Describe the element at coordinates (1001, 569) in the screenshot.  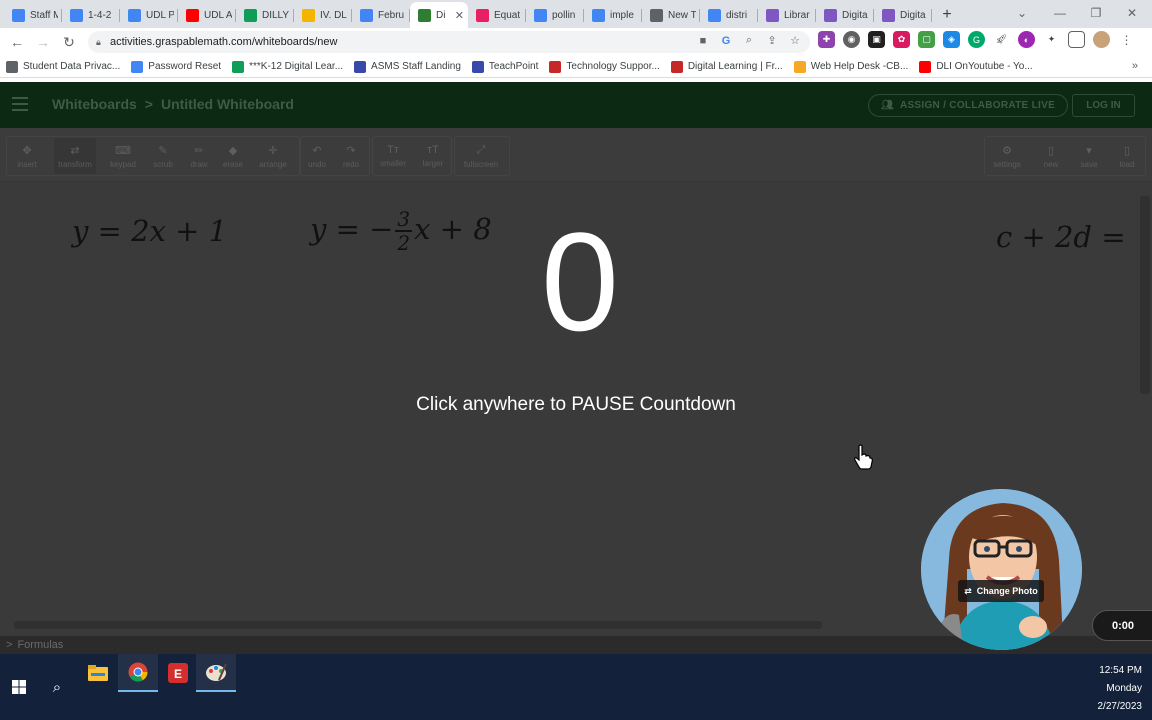
I see `presenter-avatar` at that location.